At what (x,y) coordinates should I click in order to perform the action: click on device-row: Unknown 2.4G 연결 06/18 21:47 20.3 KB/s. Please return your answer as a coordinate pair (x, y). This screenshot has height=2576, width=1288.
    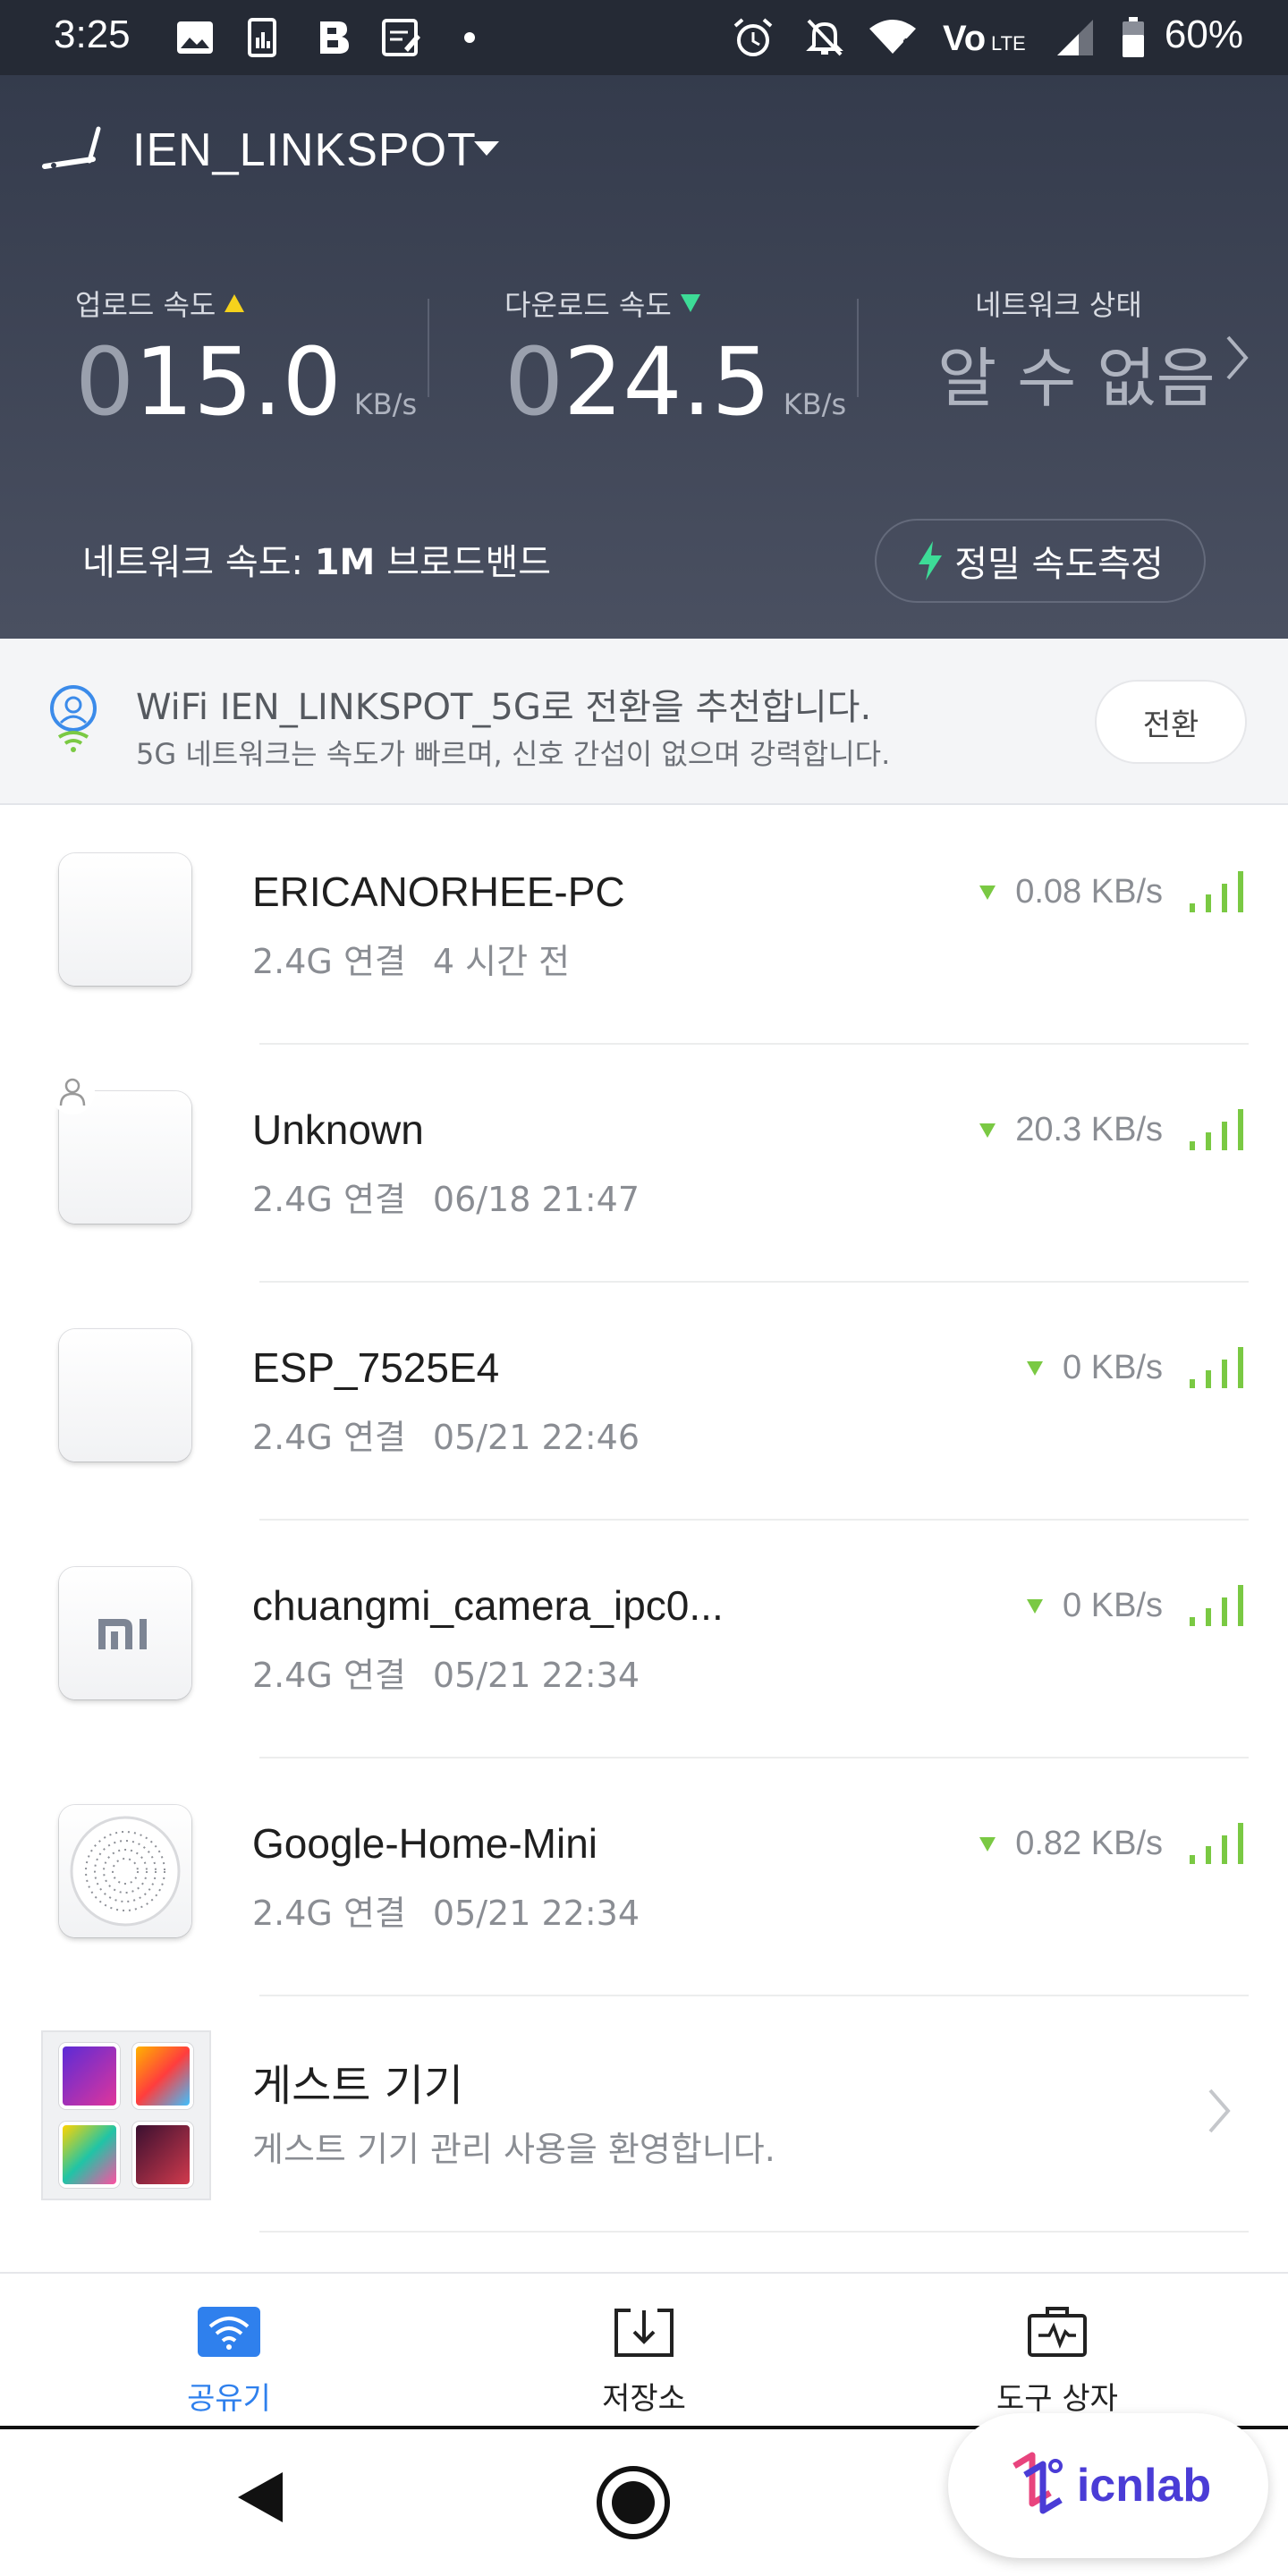
    Looking at the image, I should click on (644, 1164).